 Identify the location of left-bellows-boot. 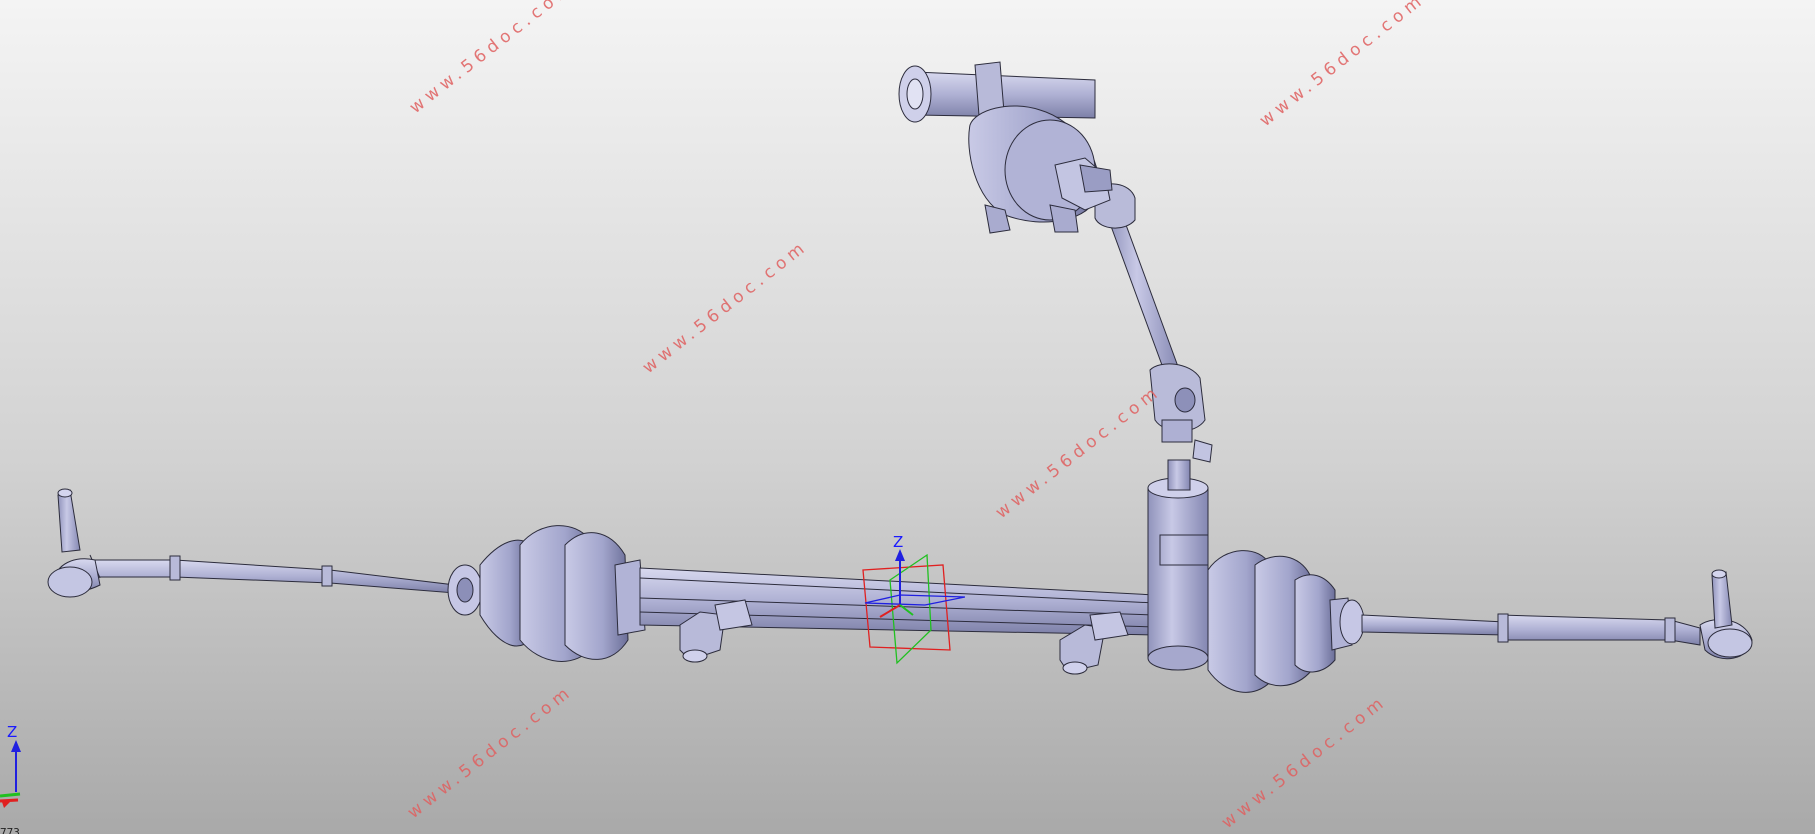
(546, 593).